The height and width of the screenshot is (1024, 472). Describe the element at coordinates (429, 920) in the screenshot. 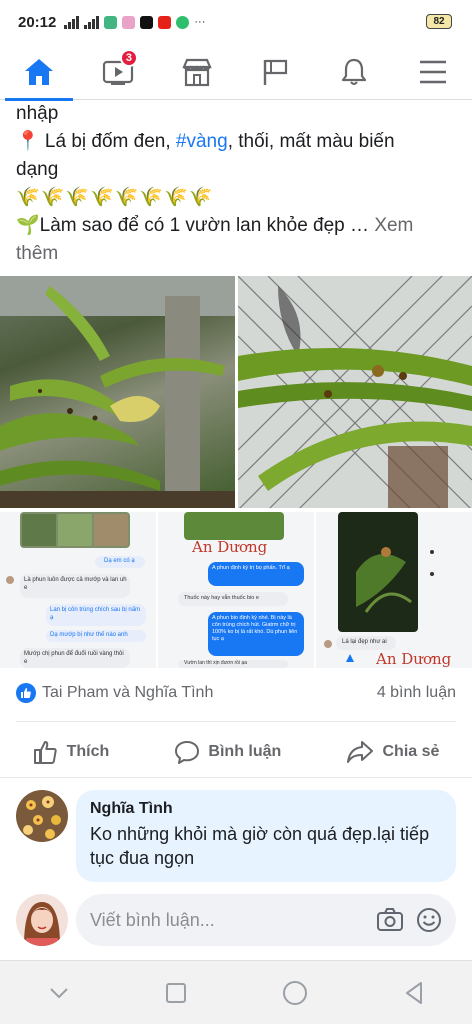

I see `emoji-icon` at that location.